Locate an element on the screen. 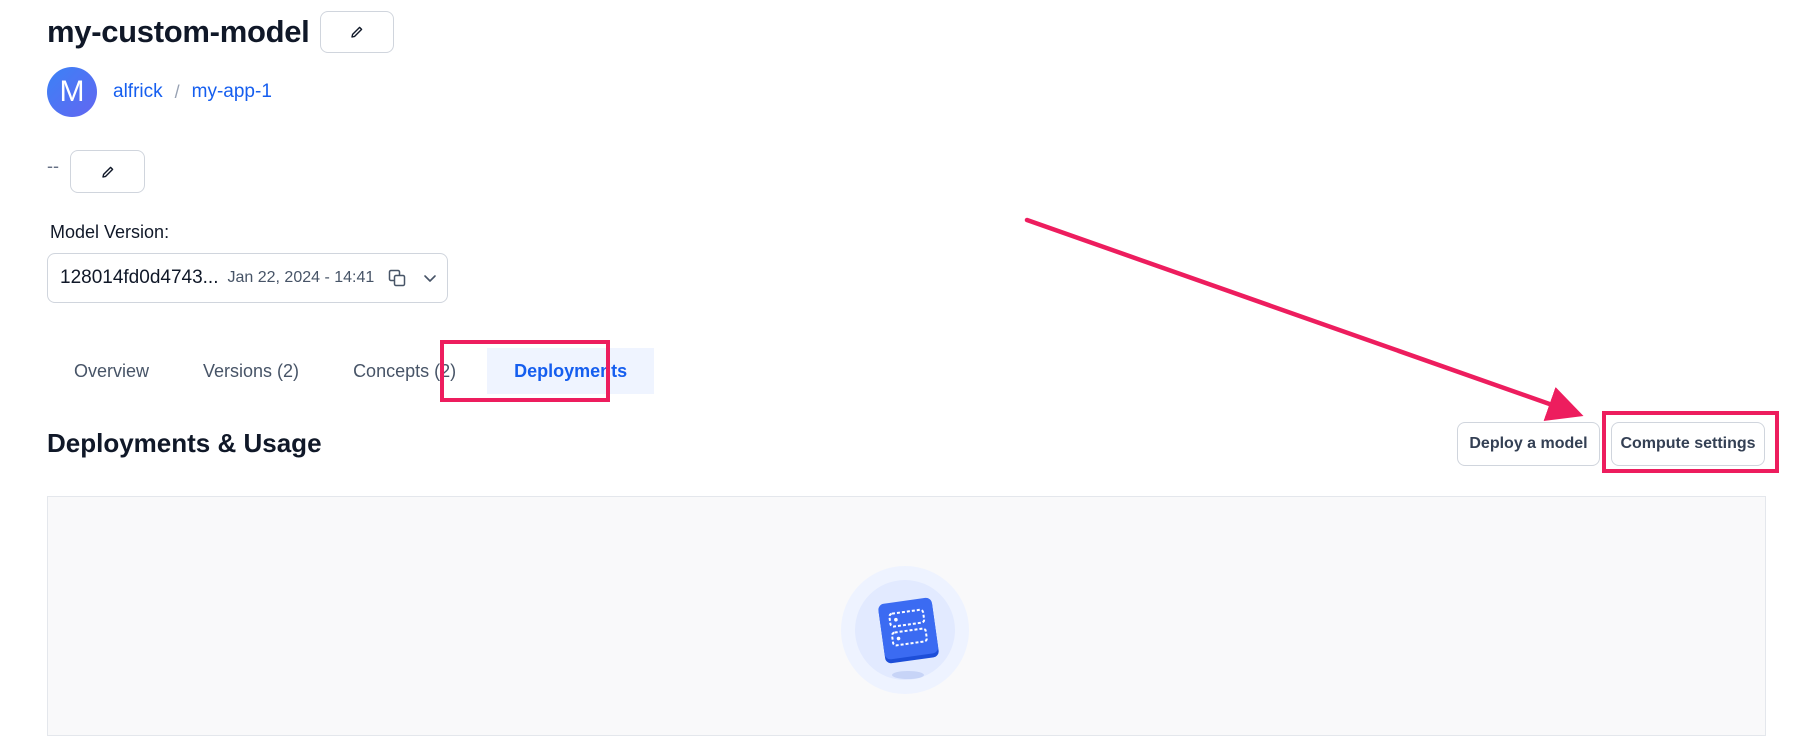 The width and height of the screenshot is (1797, 736). title-row: my-custom-model is located at coordinates (221, 32).